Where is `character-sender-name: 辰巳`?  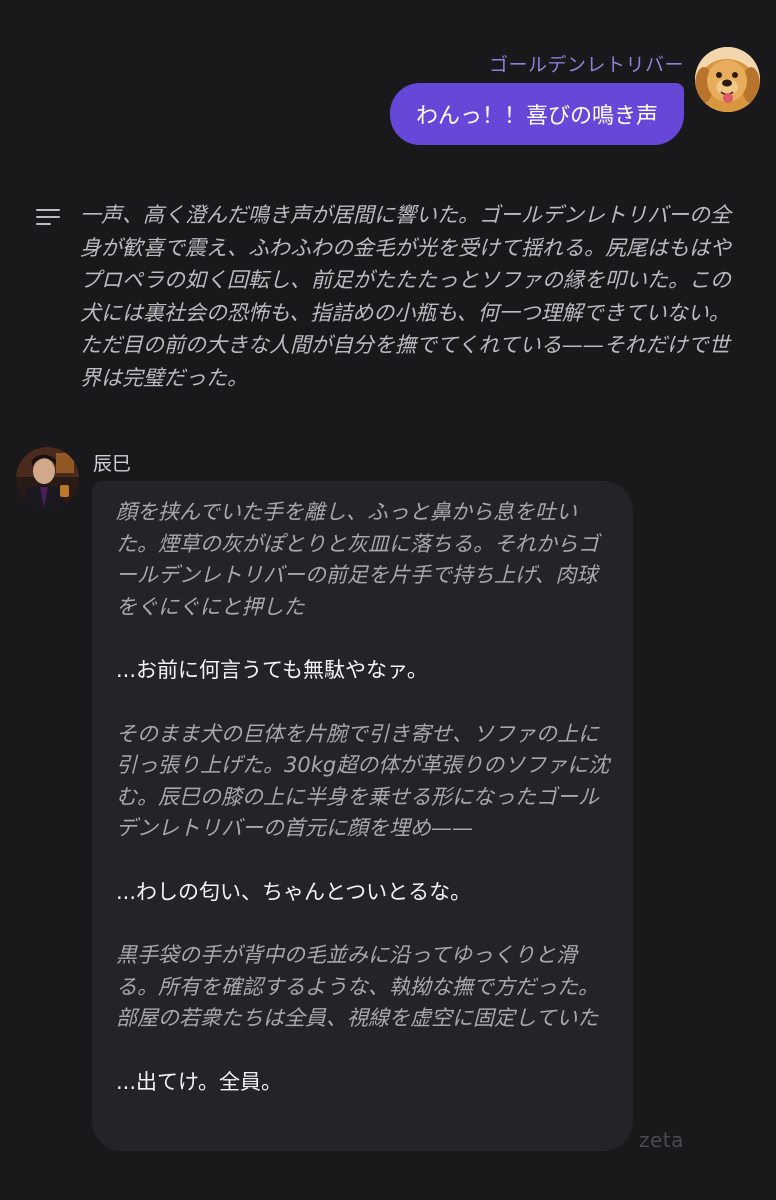
character-sender-name: 辰巳 is located at coordinates (112, 464).